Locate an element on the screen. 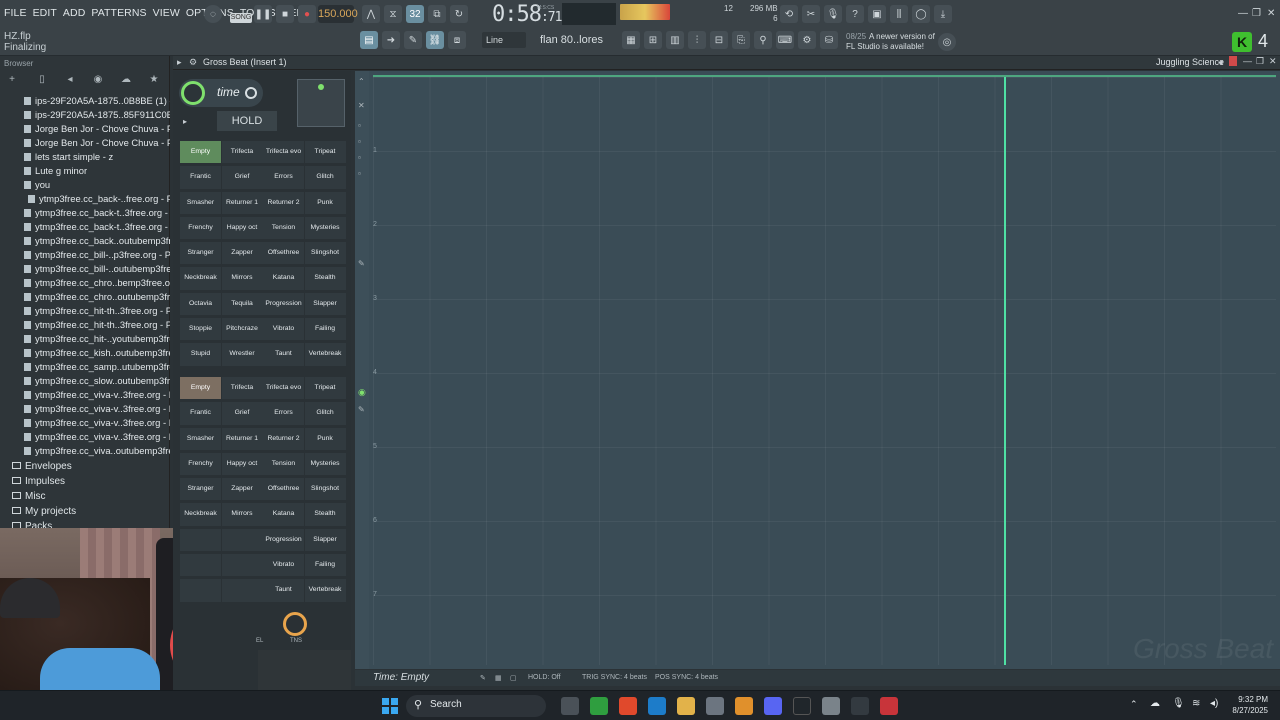 The image size is (1280, 720). browser-file-item: ips-29F20A5A-1875..0B8BE (1) - Part_1 is located at coordinates (85, 101).